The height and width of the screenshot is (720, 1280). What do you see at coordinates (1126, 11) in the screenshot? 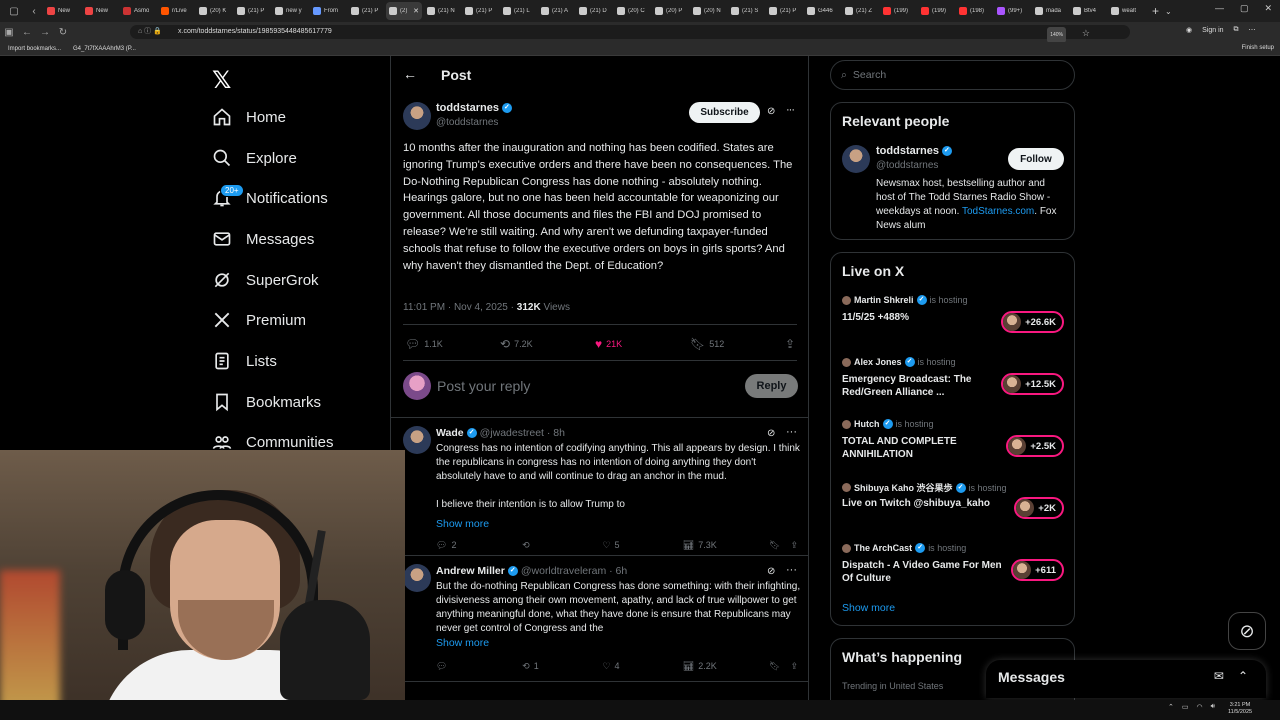
I see `browser-tab: wealt` at bounding box center [1126, 11].